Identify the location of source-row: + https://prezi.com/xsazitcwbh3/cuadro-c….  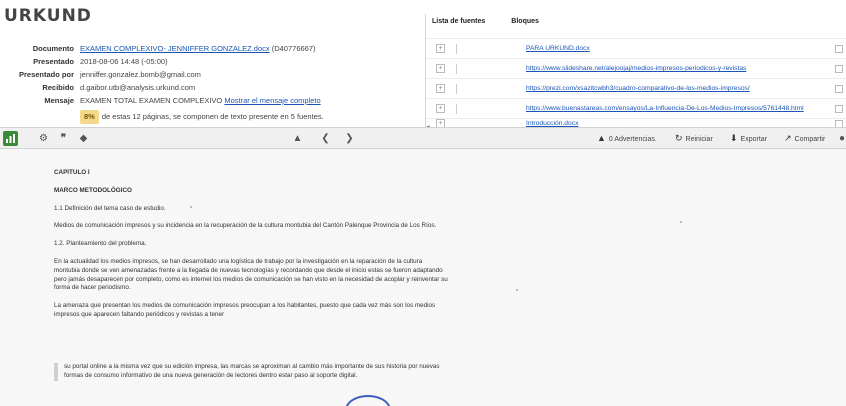
(636, 88).